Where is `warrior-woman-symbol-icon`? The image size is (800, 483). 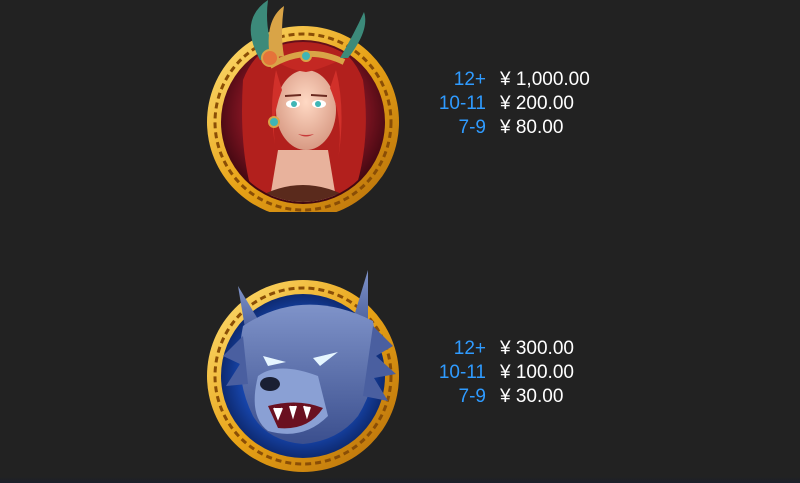
warrior-woman-symbol-icon is located at coordinates (303, 106).